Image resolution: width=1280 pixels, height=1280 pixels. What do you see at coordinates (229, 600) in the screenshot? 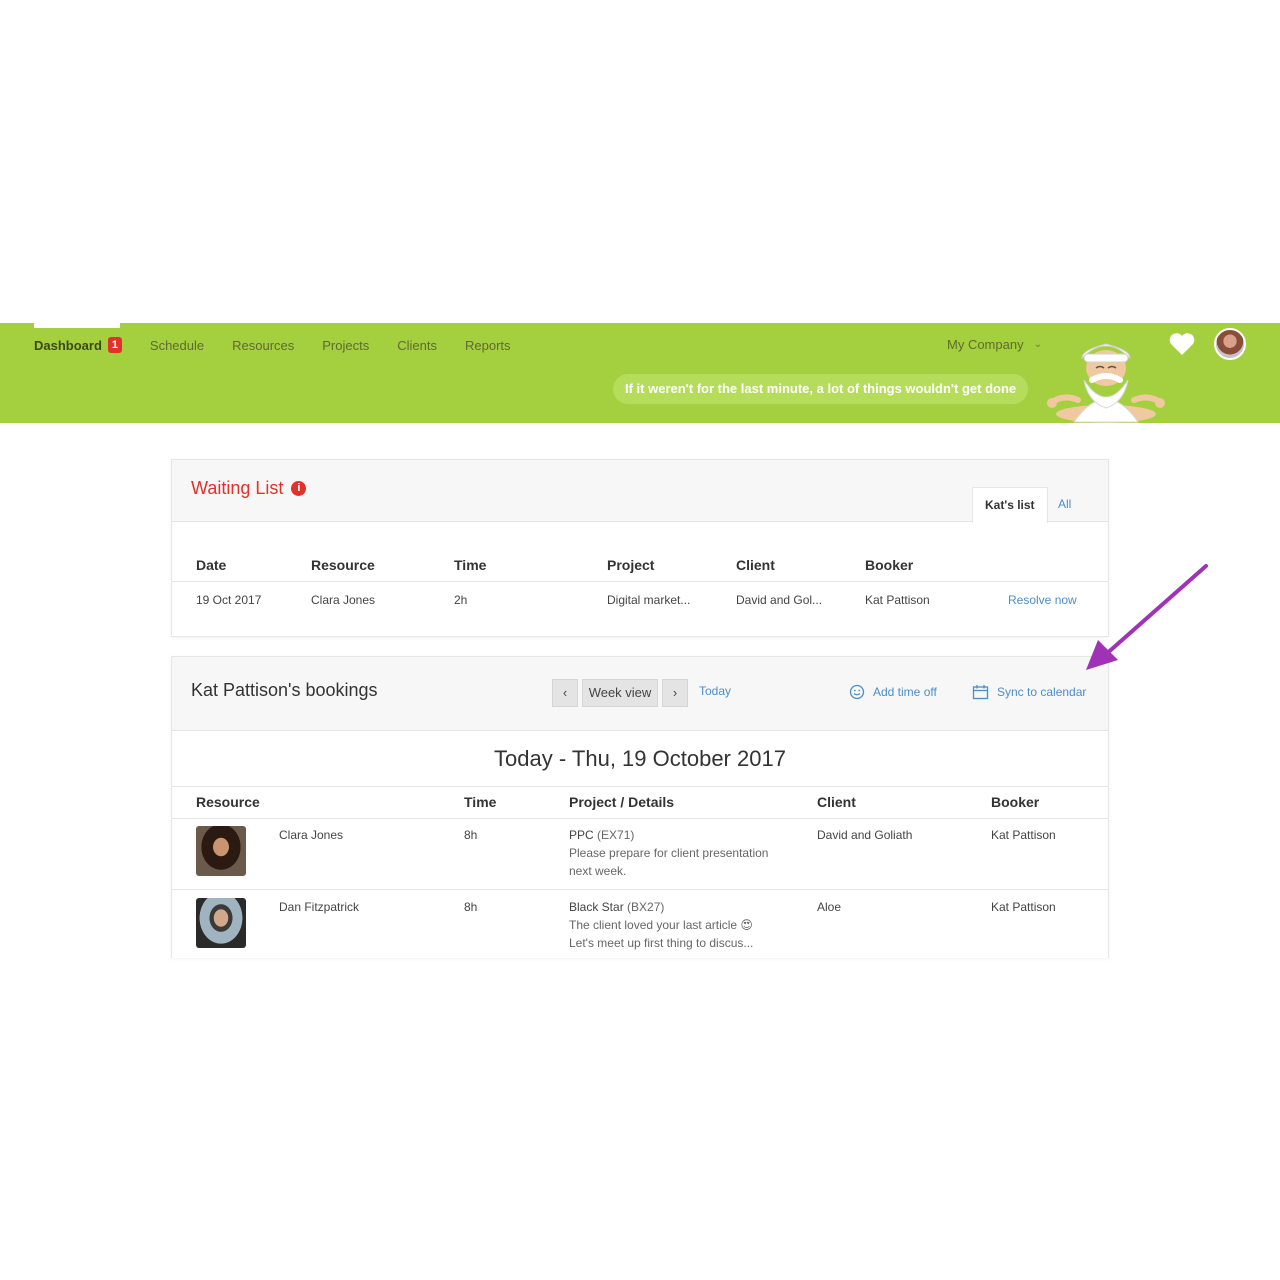
I see `waiting-date: 19 Oct 2017` at bounding box center [229, 600].